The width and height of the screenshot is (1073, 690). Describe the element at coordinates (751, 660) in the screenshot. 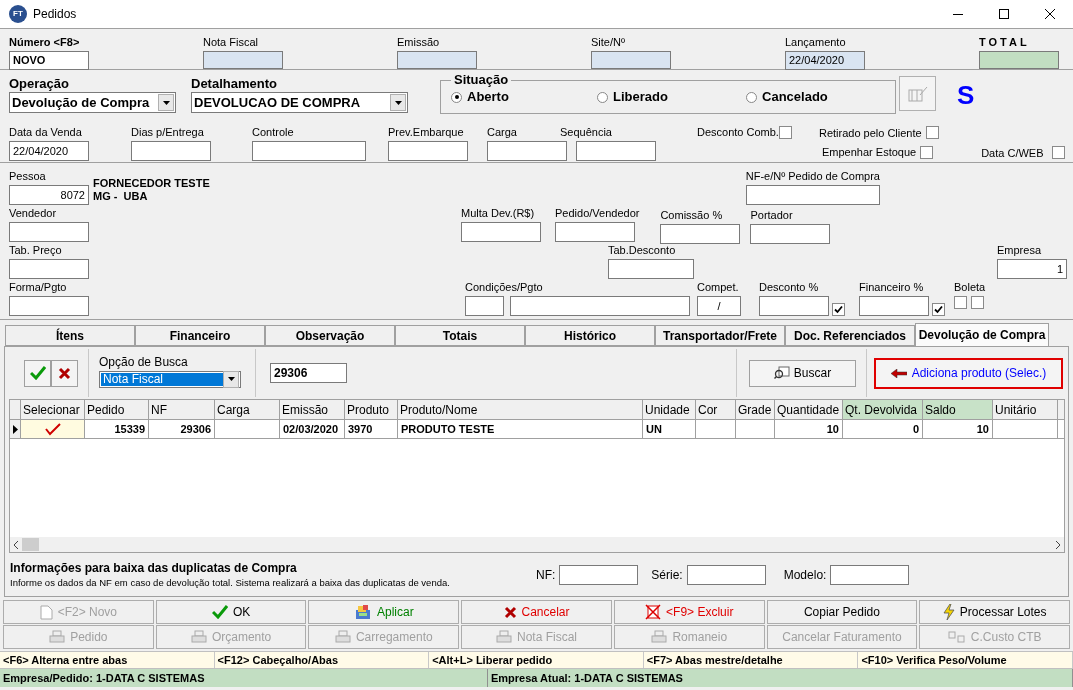

I see `shortcut-hint: <F7> Abas mestre/detalhe` at that location.